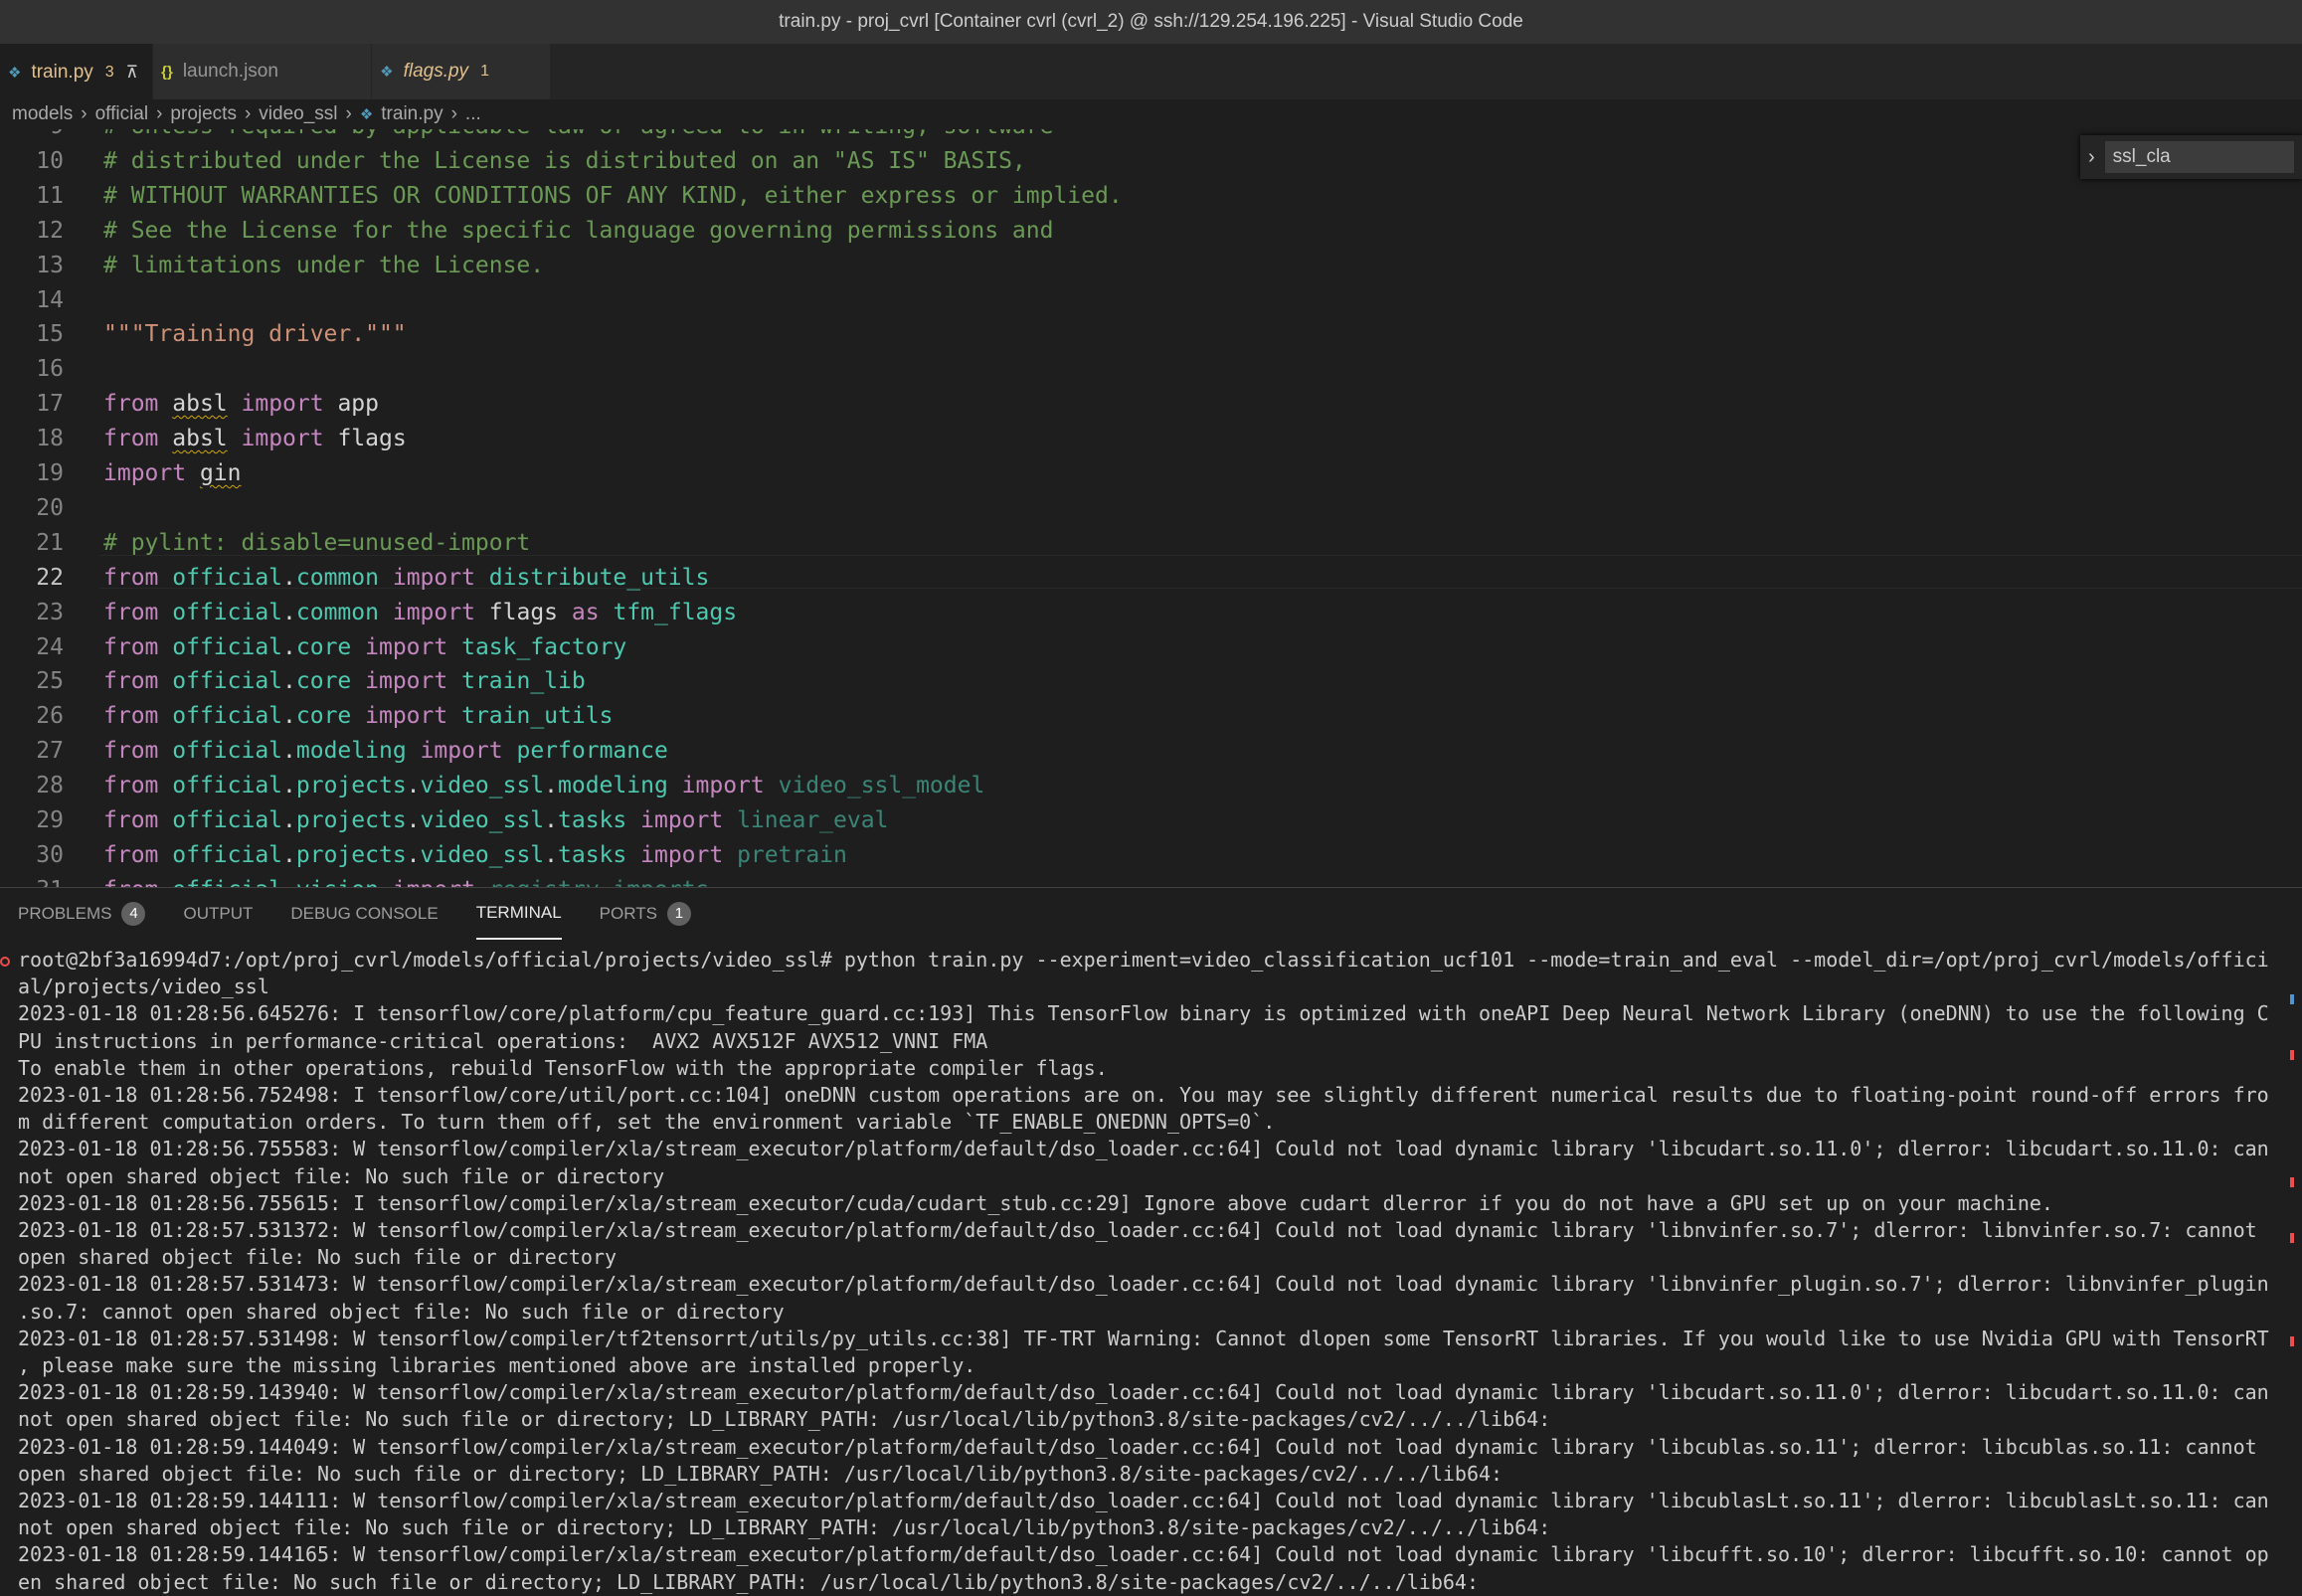 This screenshot has height=1596, width=2302. Describe the element at coordinates (167, 72) in the screenshot. I see `json-icon: {}` at that location.